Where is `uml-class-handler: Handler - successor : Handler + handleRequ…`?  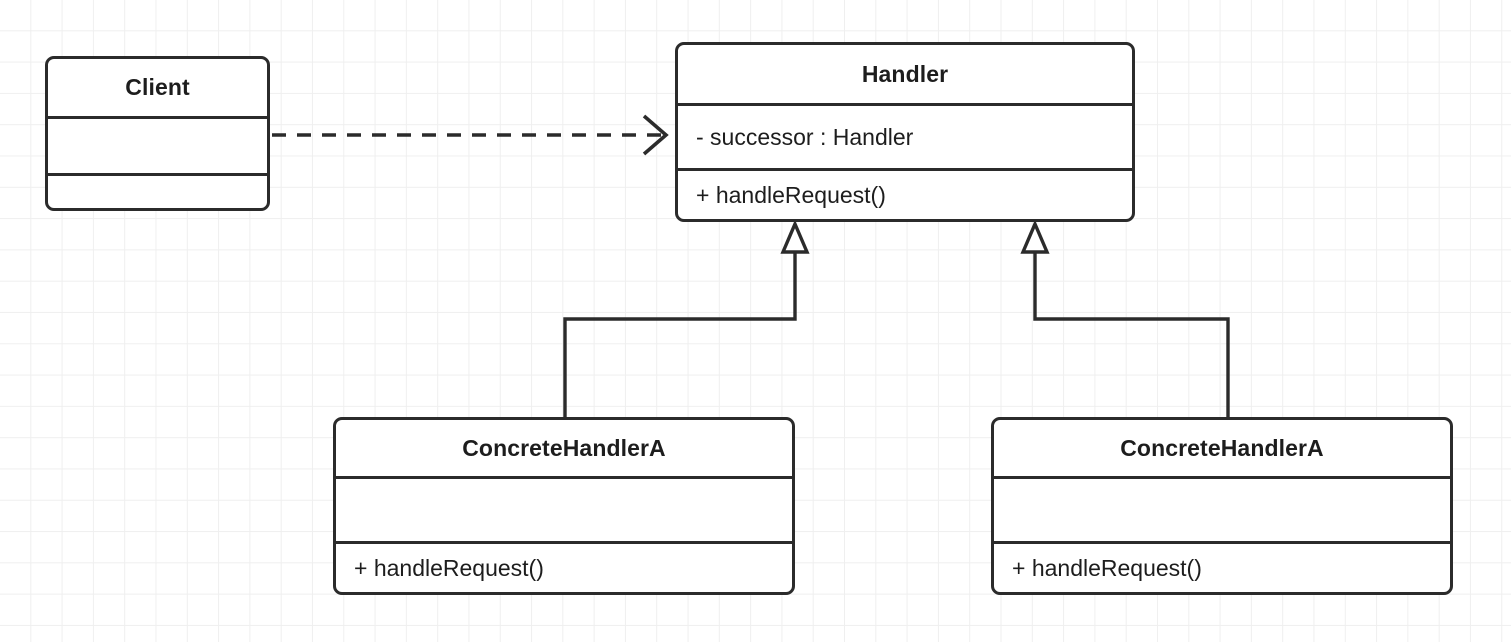 uml-class-handler: Handler - successor : Handler + handleRequ… is located at coordinates (905, 132).